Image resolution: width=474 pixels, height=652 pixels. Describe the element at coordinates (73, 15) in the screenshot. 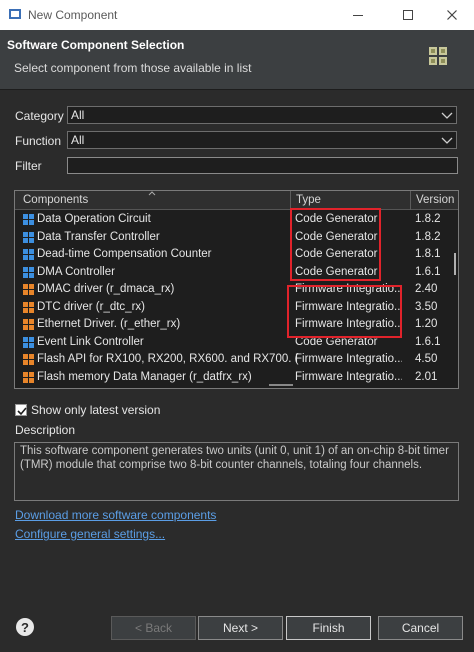

I see `window-title: New Component` at that location.